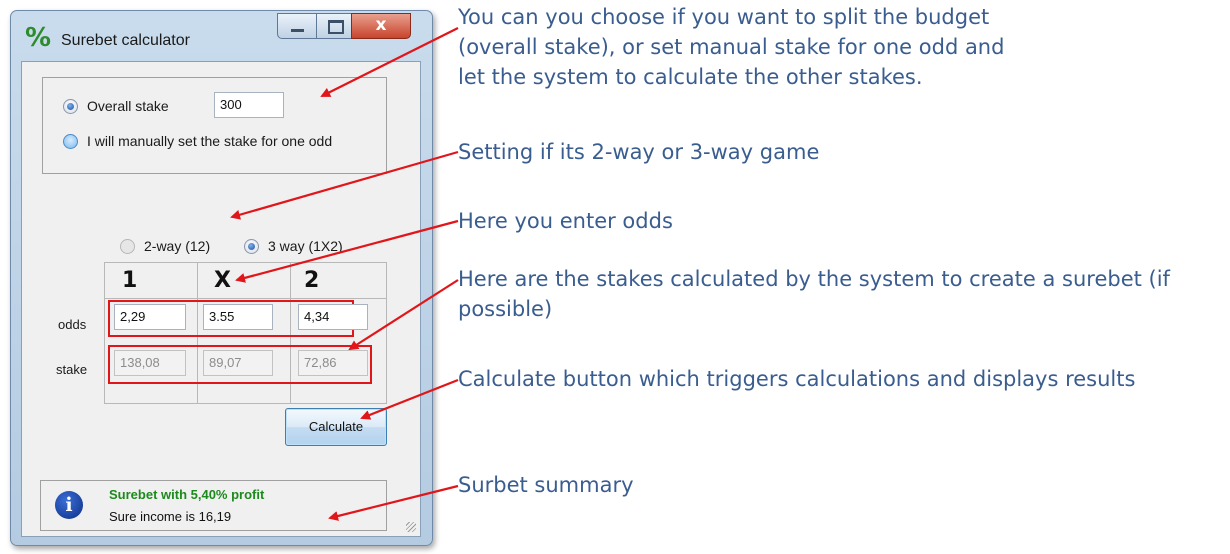 This screenshot has height=554, width=1230. Describe the element at coordinates (249, 105) in the screenshot. I see `overall-stake-input: 300` at that location.